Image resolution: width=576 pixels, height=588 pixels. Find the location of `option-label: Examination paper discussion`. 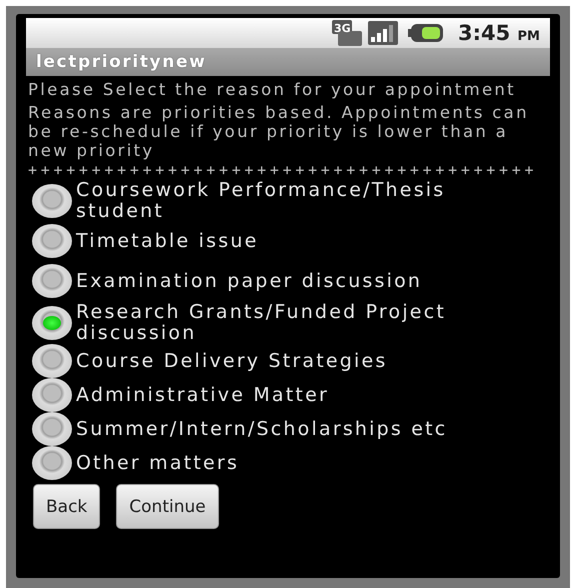

option-label: Examination paper discussion is located at coordinates (249, 281).